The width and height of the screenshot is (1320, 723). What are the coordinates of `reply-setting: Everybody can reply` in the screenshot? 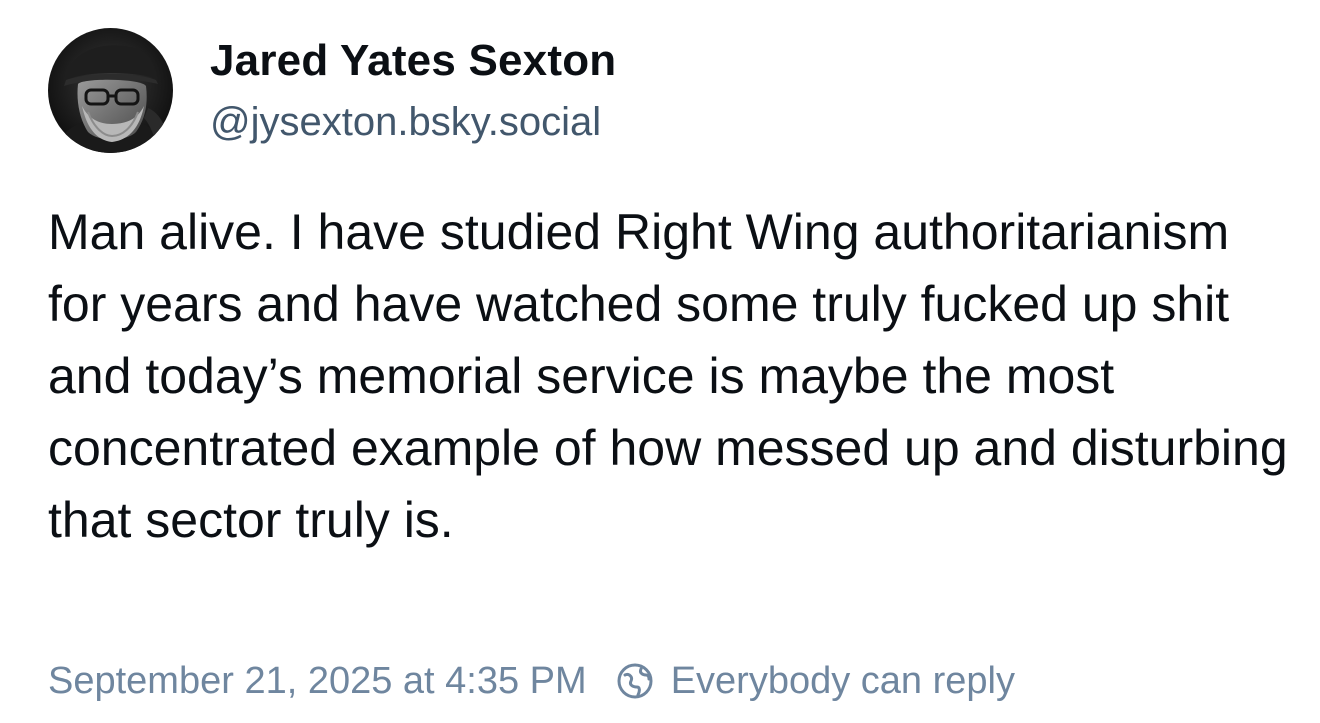 It's located at (815, 681).